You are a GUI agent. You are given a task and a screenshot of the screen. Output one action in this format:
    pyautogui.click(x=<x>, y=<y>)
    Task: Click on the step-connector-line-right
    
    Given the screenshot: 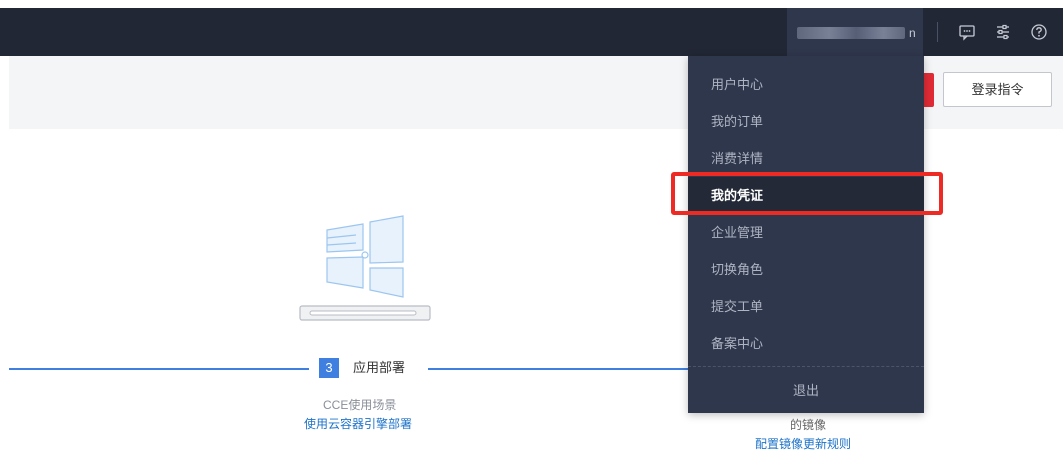 What is the action you would take?
    pyautogui.click(x=559, y=369)
    